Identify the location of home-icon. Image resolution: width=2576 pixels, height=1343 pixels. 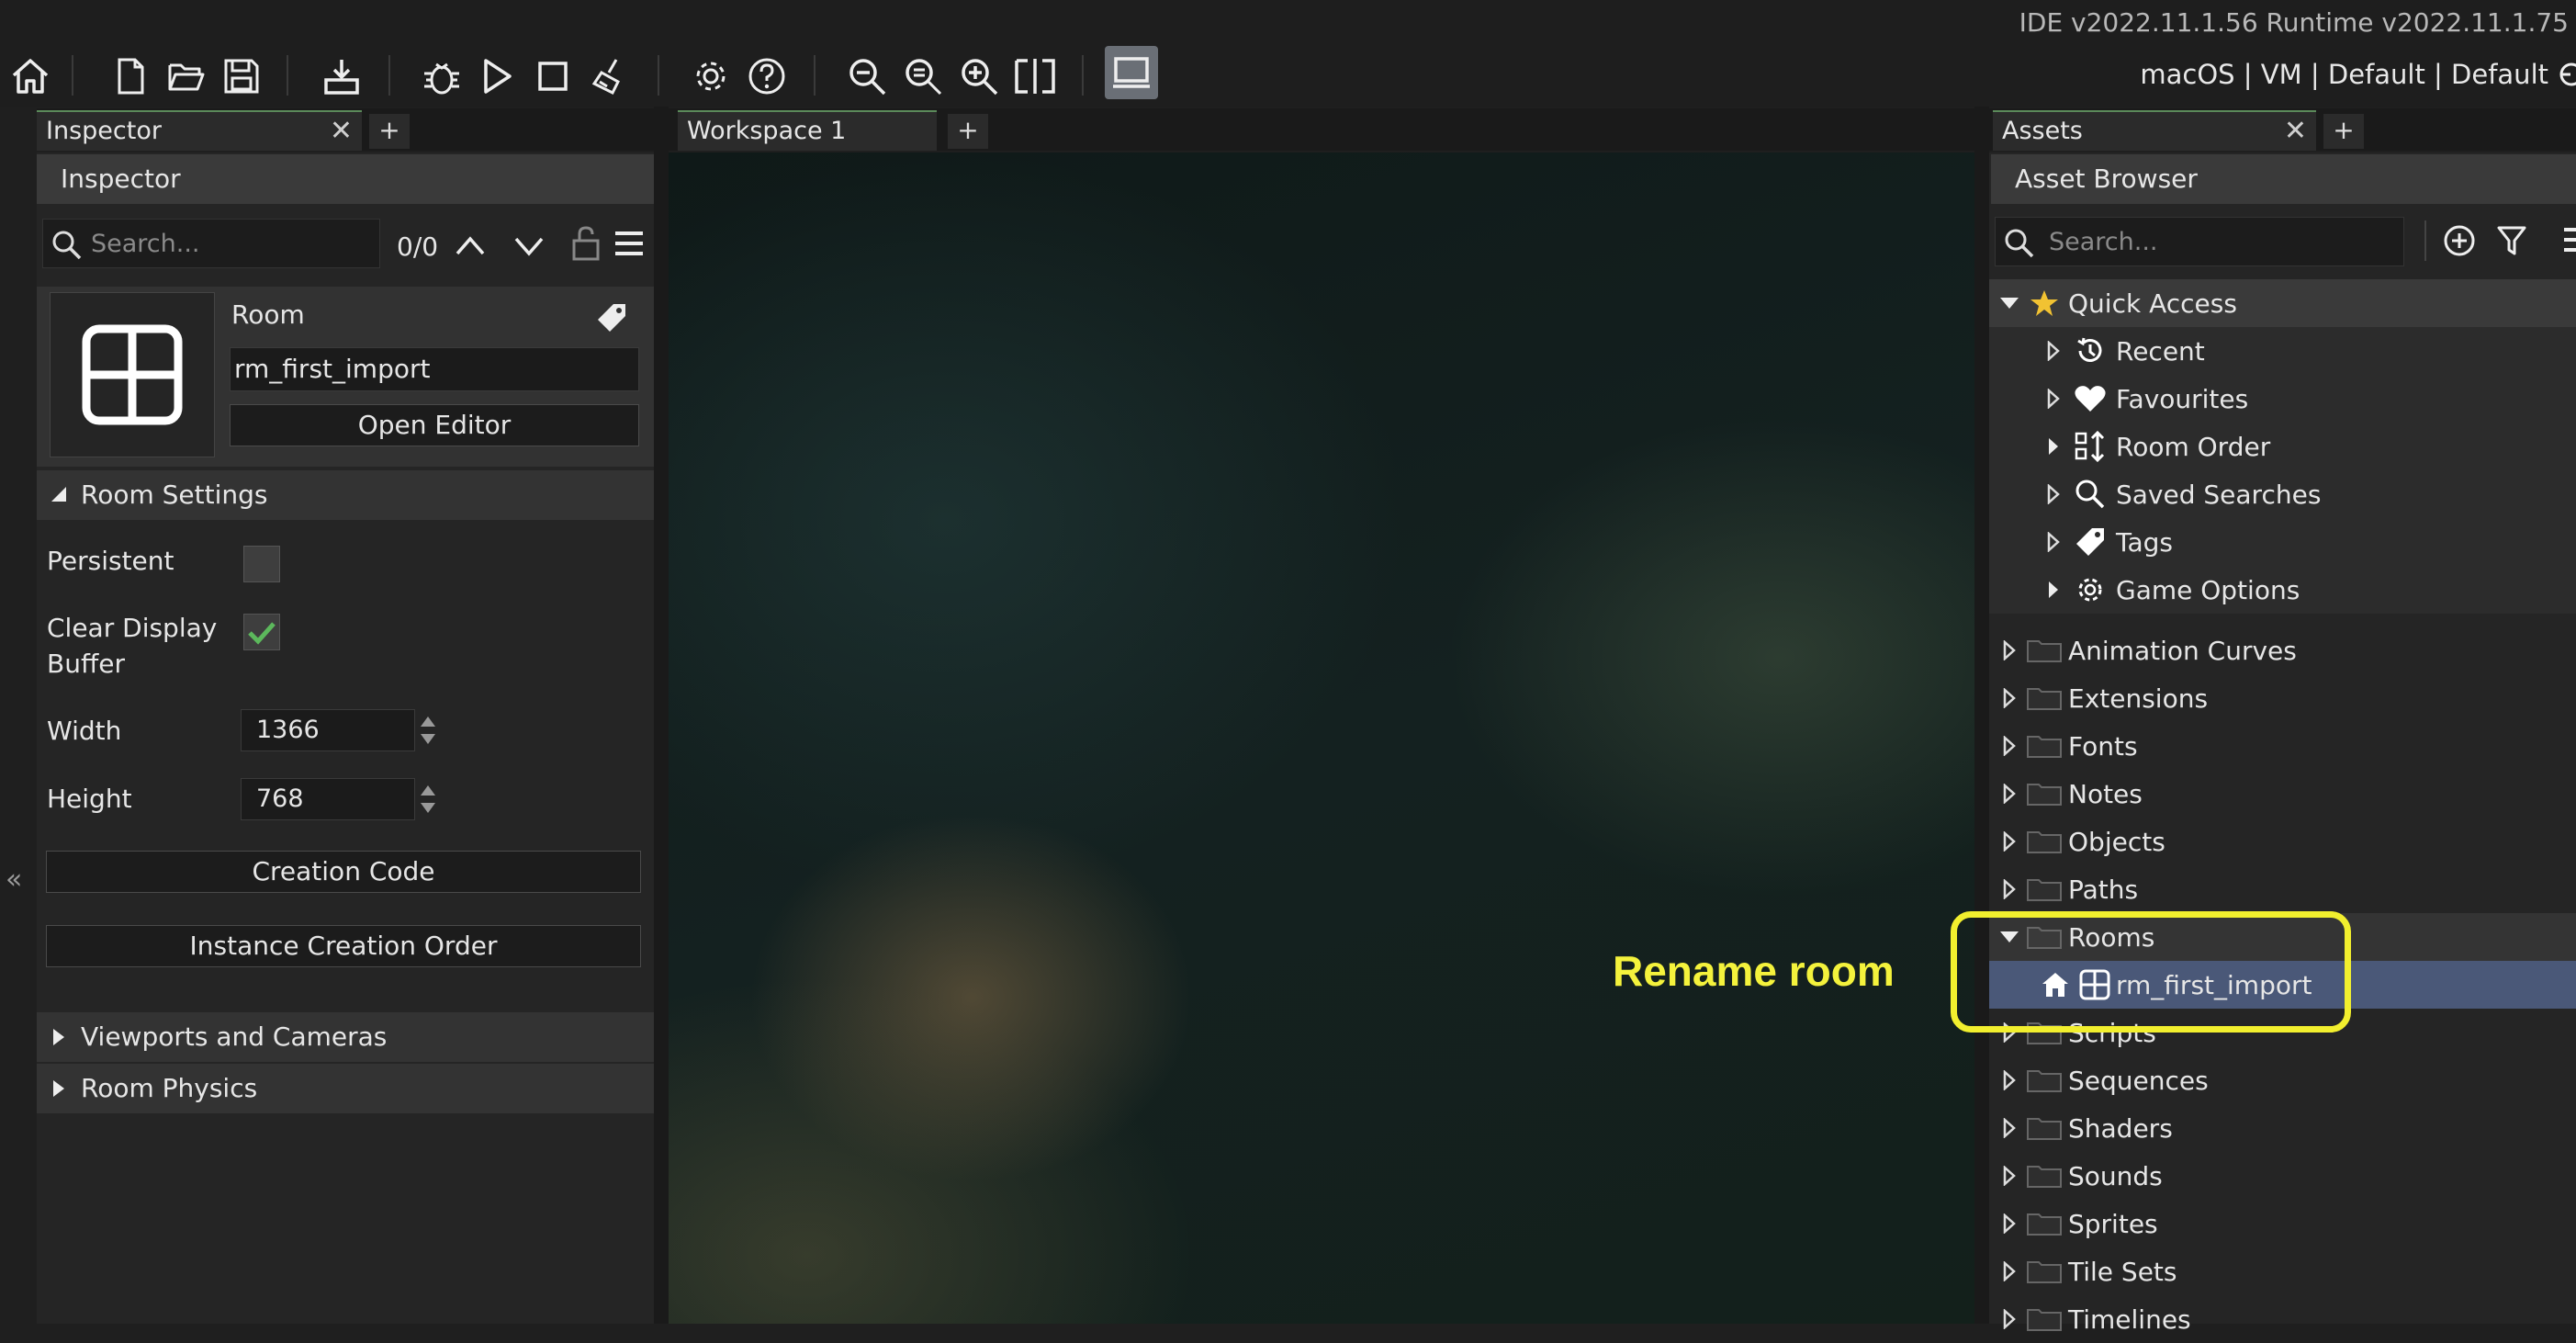
(30, 76).